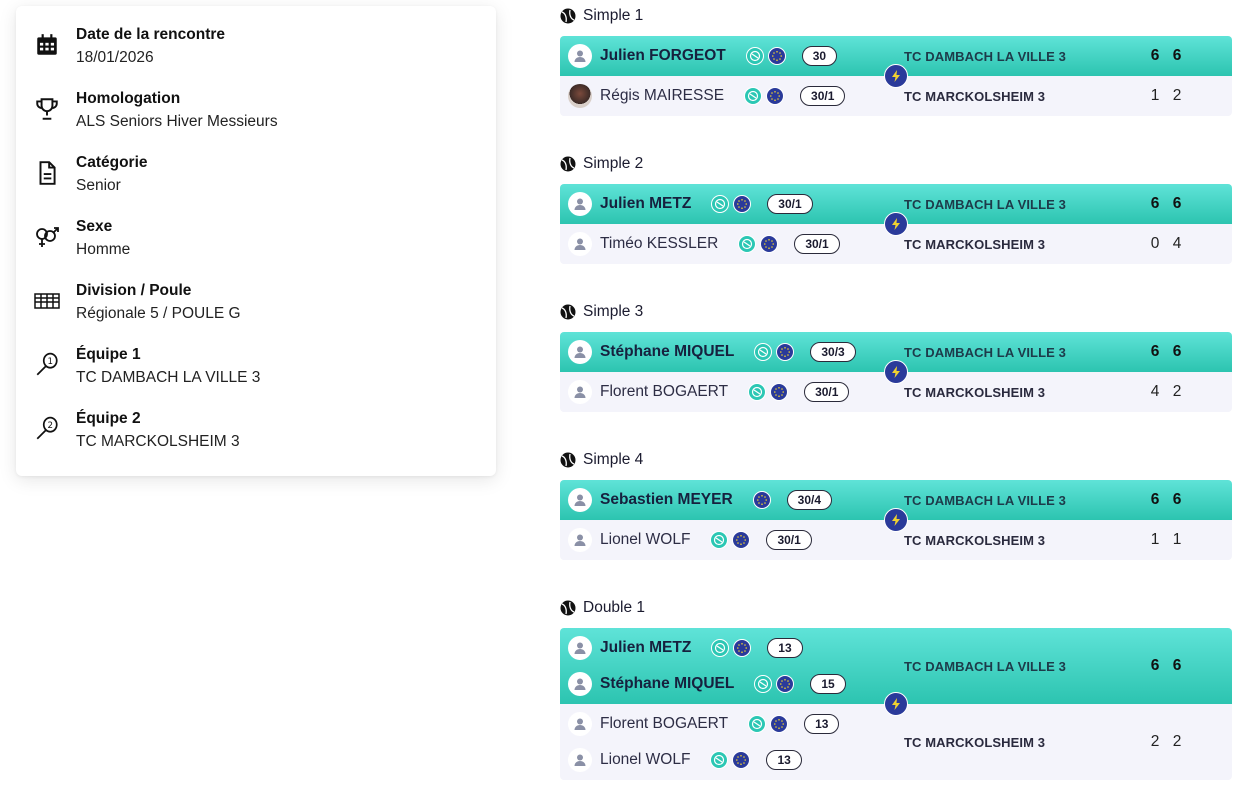  Describe the element at coordinates (729, 244) in the screenshot. I see `player: Timéo KESSLER 30/1` at that location.